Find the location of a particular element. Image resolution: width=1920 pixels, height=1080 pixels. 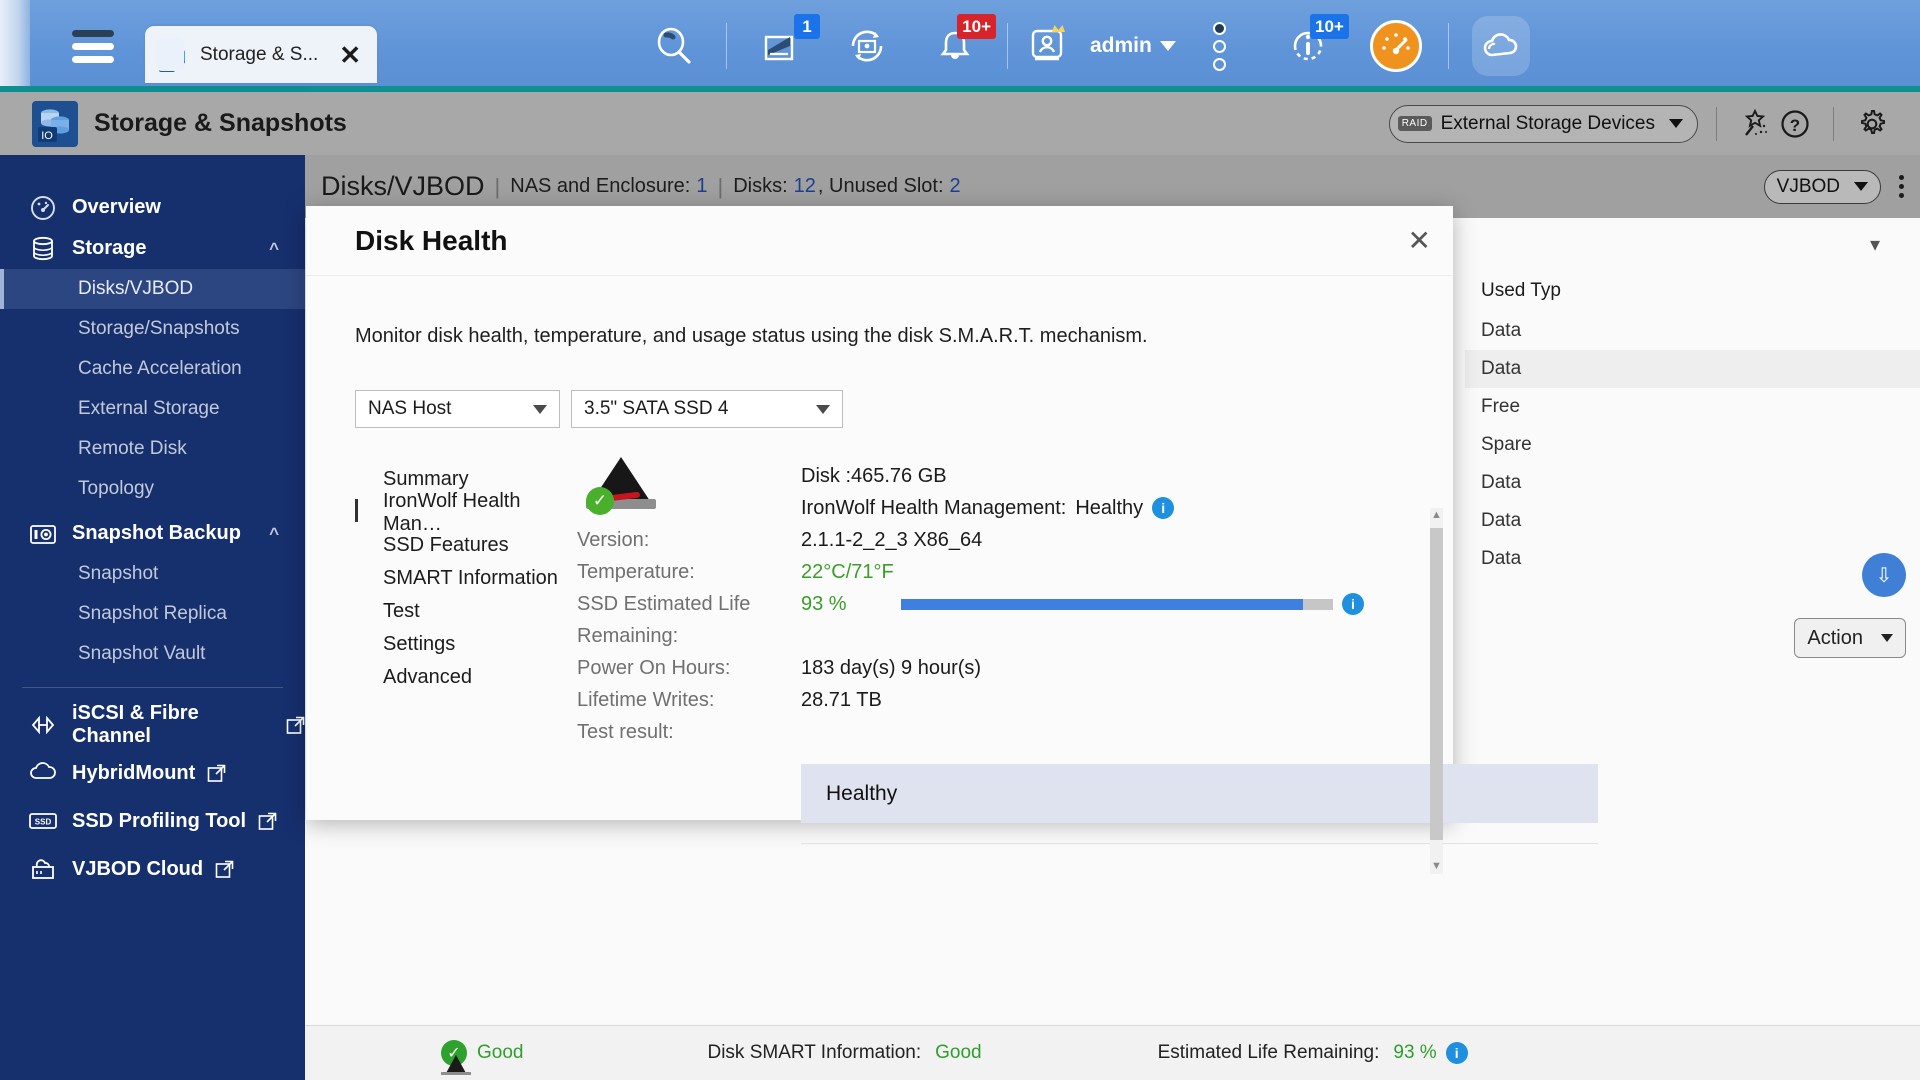

dialog-selectors: NAS Host 3.5" SATA SSD 4 is located at coordinates (904, 409).